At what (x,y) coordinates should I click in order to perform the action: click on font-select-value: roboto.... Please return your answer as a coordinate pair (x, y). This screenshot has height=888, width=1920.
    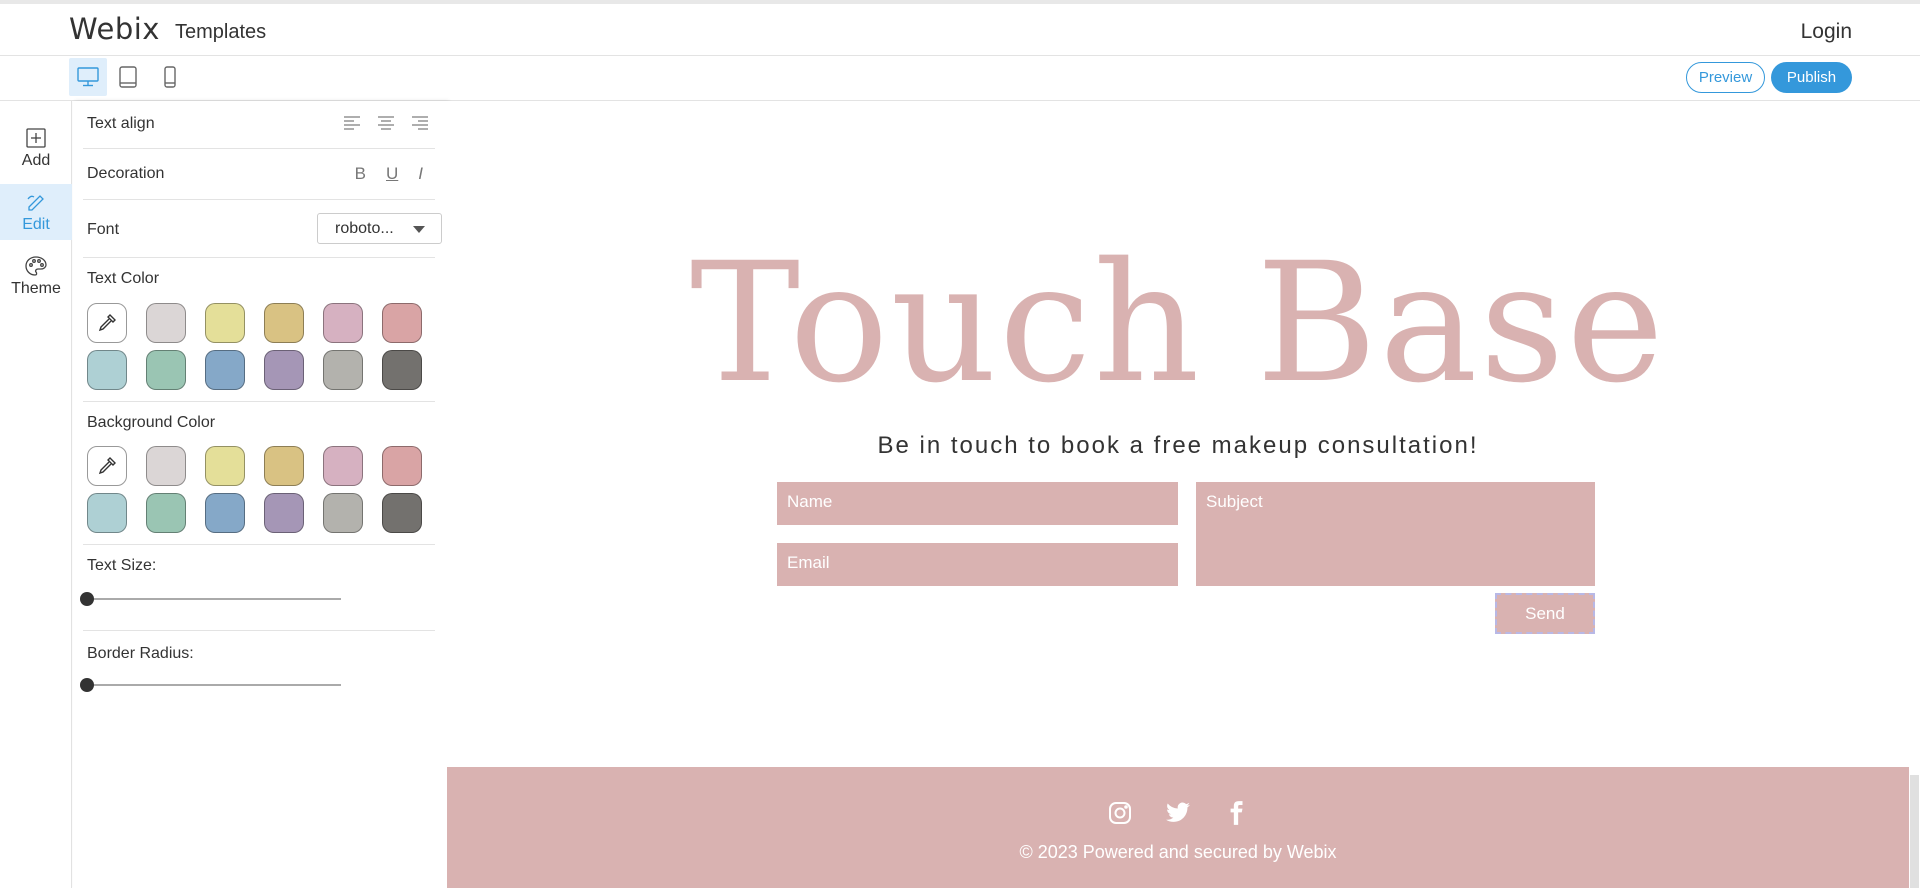
    Looking at the image, I should click on (364, 228).